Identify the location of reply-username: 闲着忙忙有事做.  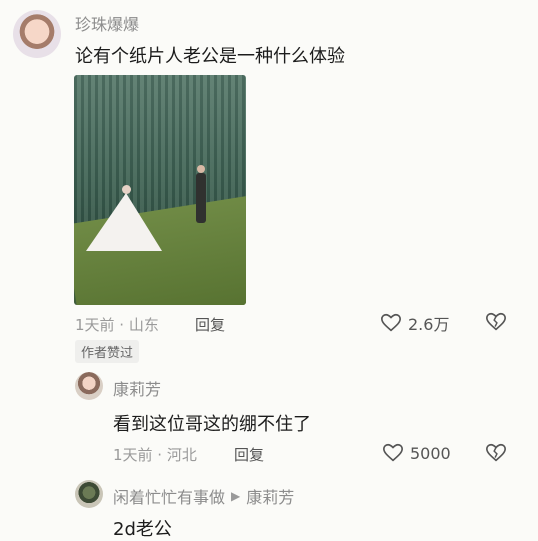
(169, 496).